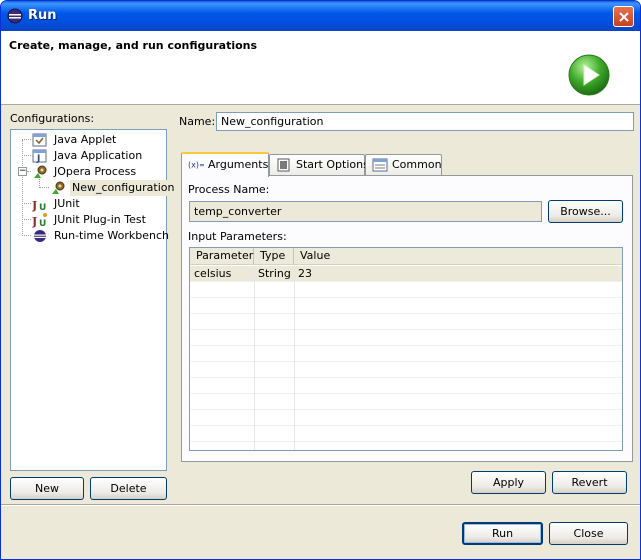  I want to click on java-applet-icon, so click(39, 140).